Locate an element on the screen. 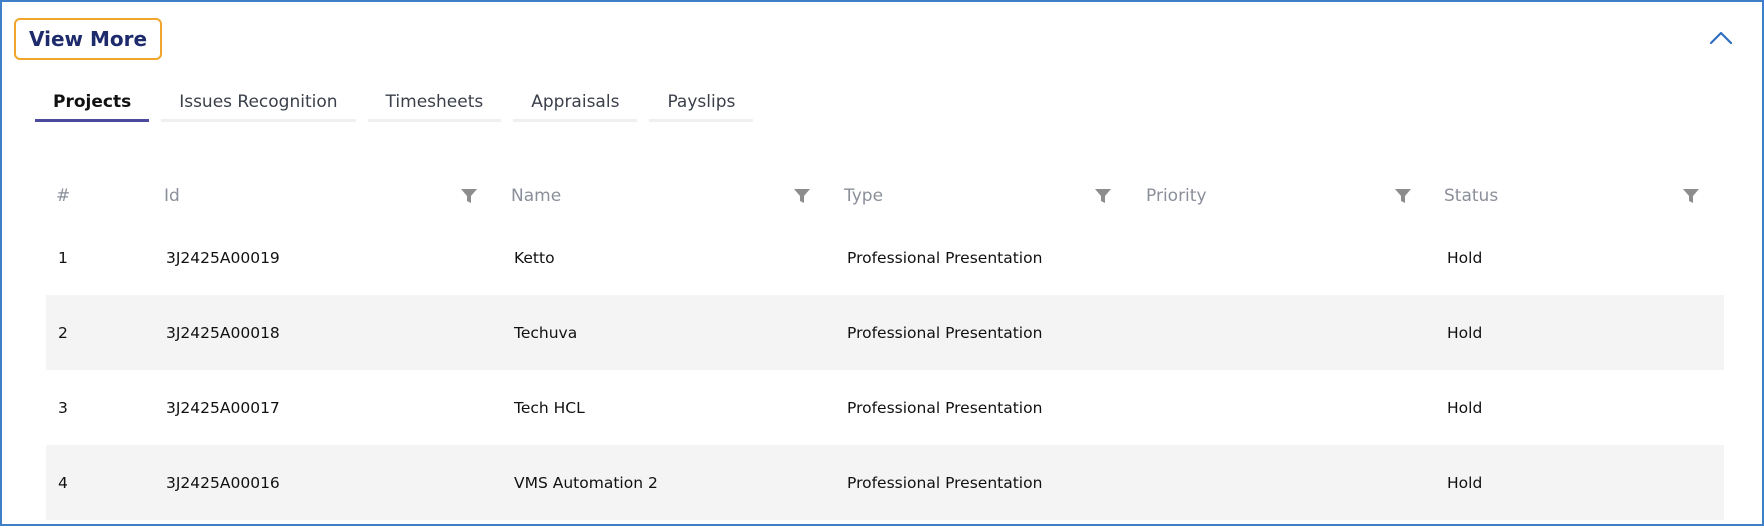 Image resolution: width=1764 pixels, height=526 pixels. row-name: VMS Automation 2 is located at coordinates (586, 482).